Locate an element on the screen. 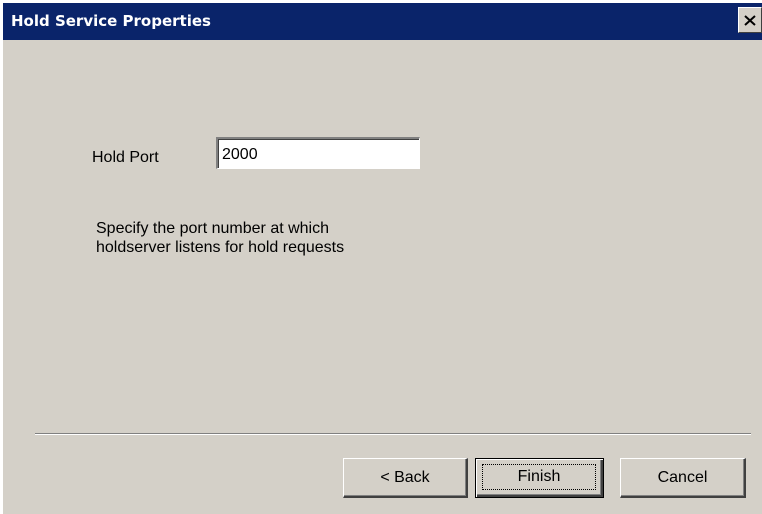  hold-port-input is located at coordinates (318, 153).